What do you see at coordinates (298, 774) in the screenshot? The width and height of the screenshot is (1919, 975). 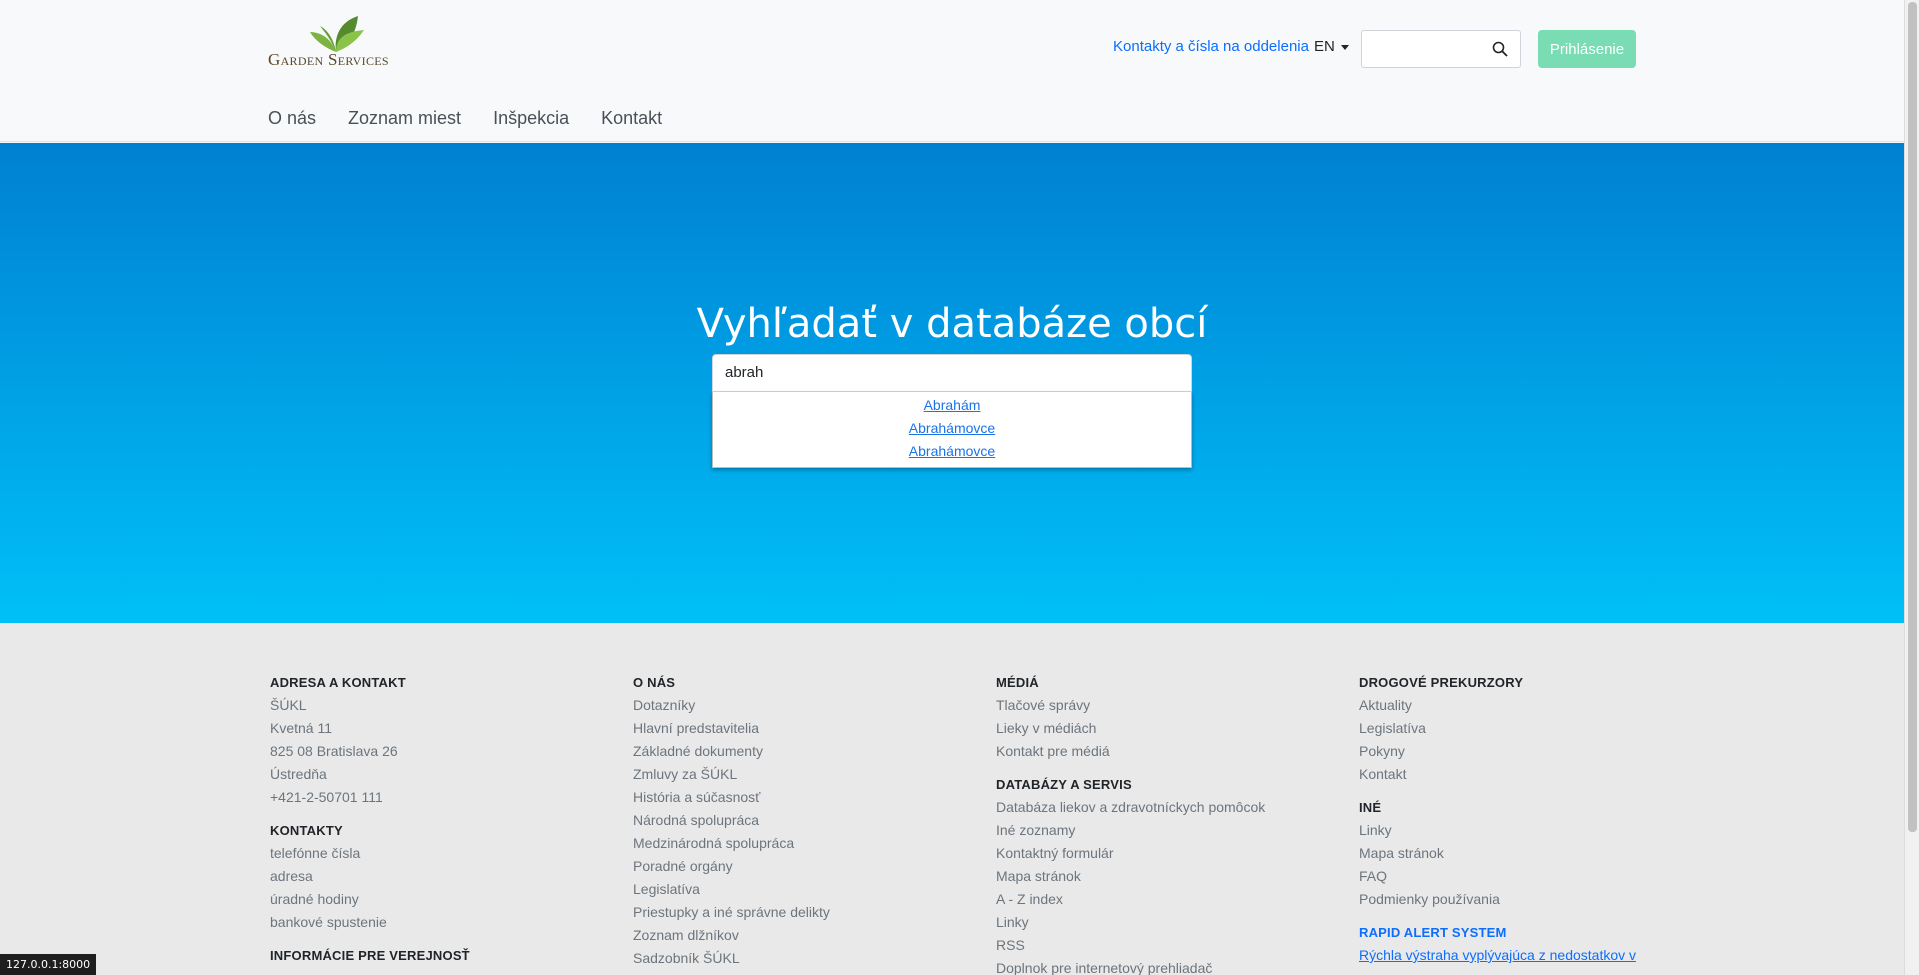 I see `footer-text: Ústredňa` at bounding box center [298, 774].